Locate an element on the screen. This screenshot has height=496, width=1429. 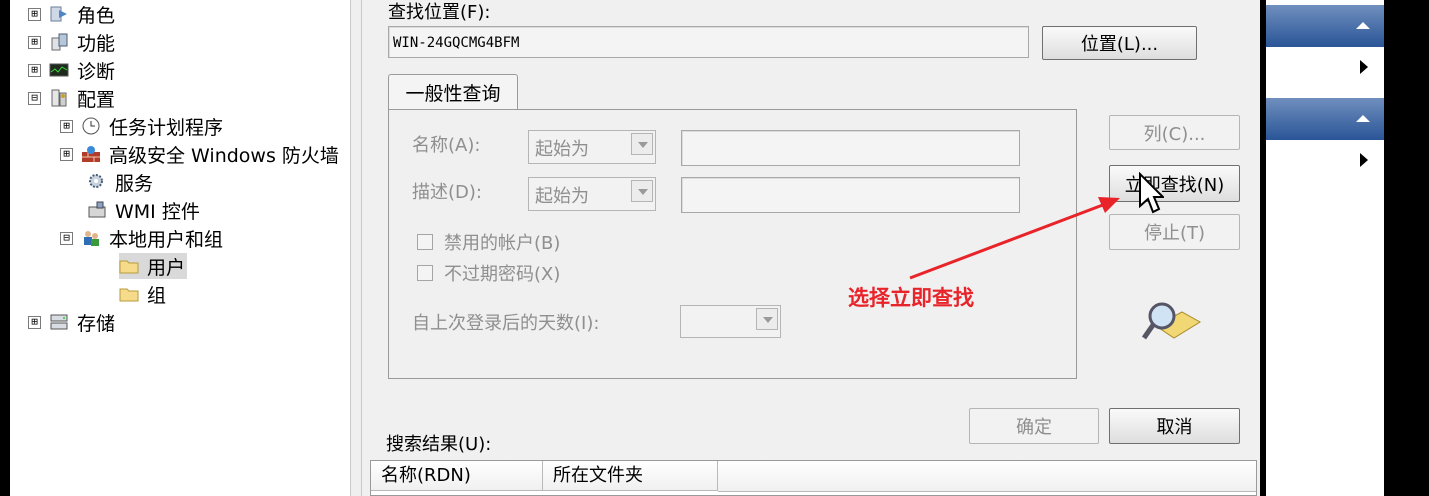
tree-item-label: 功能 is located at coordinates (96, 43).